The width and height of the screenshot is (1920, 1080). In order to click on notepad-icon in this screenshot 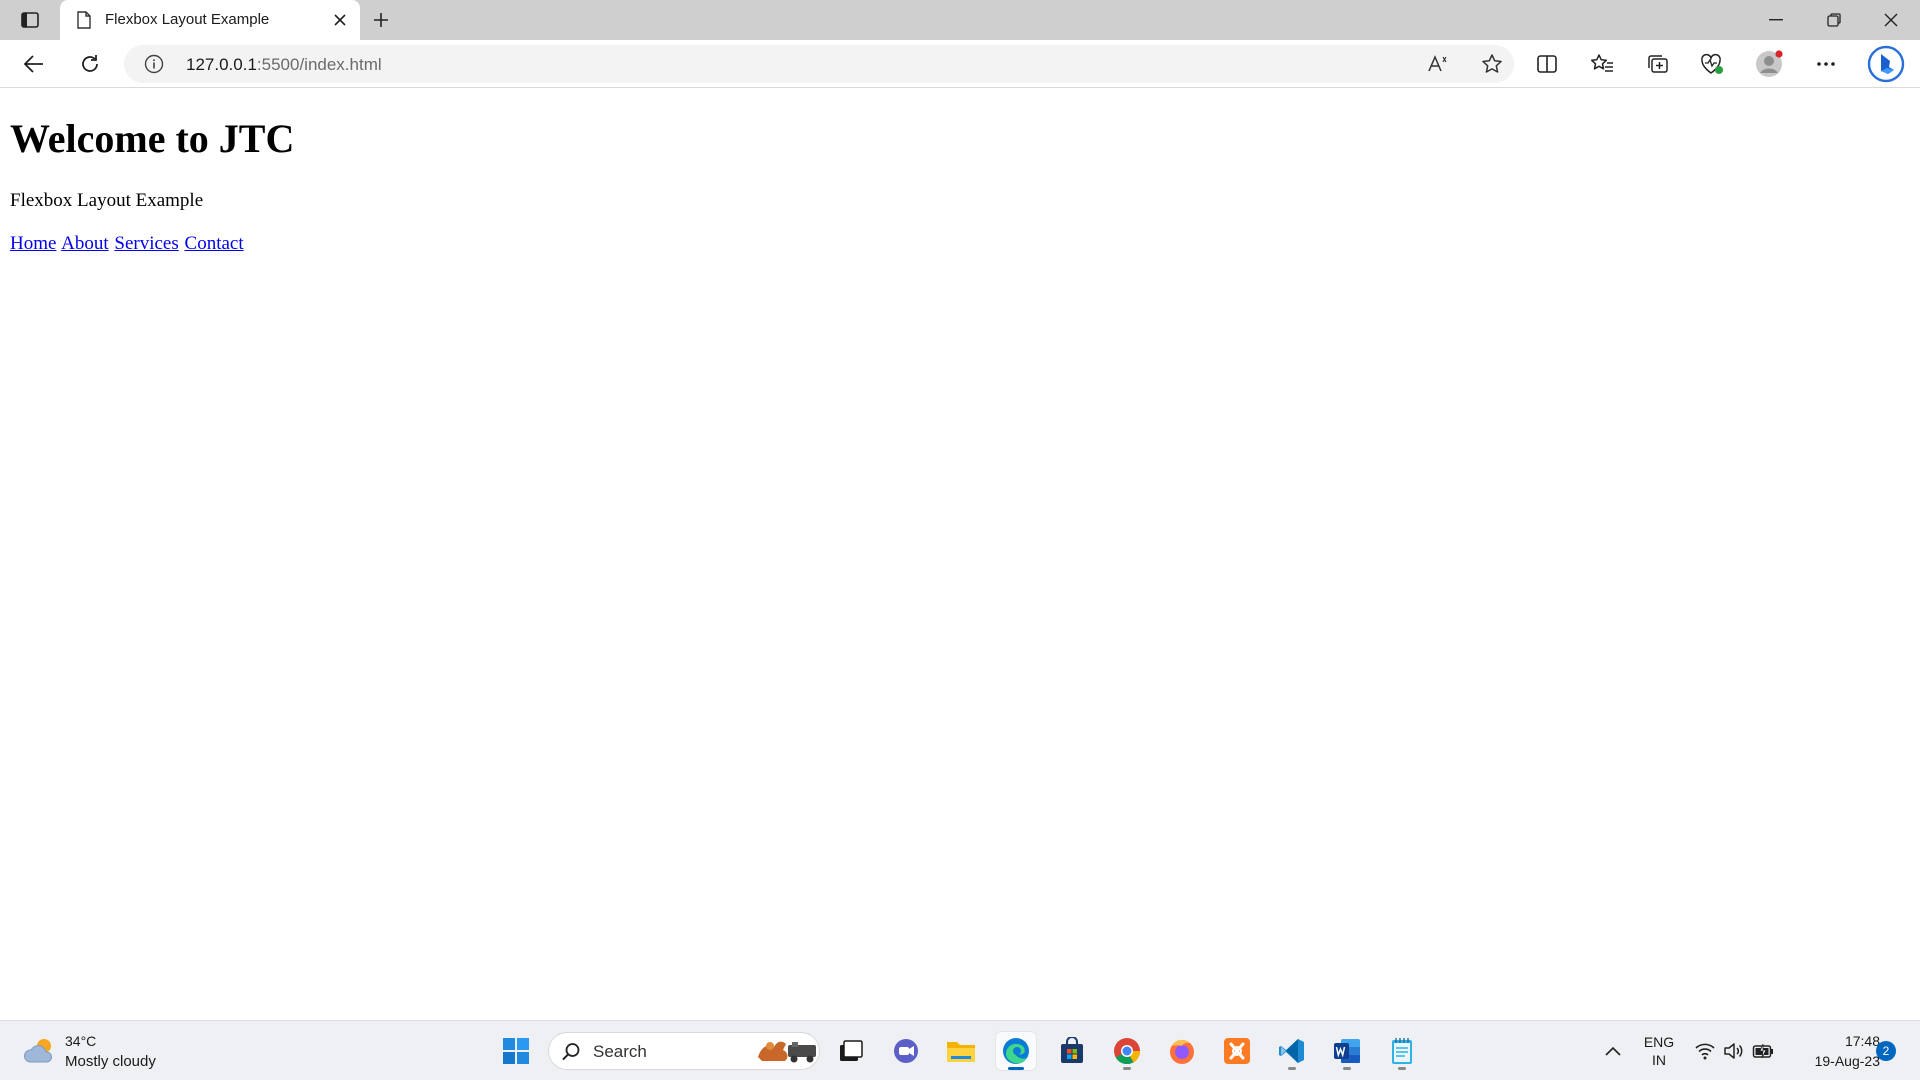, I will do `click(1402, 1051)`.